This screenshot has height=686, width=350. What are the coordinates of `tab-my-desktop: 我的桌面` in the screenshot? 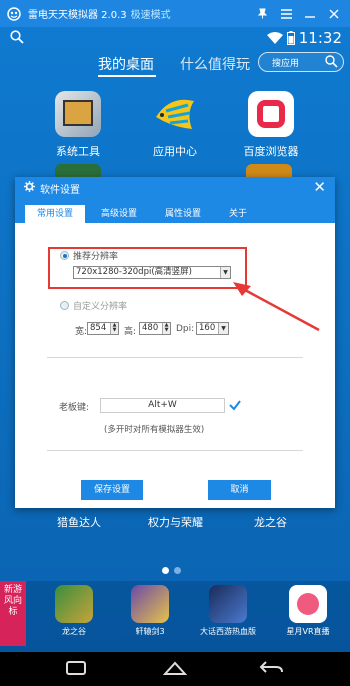 It's located at (126, 64).